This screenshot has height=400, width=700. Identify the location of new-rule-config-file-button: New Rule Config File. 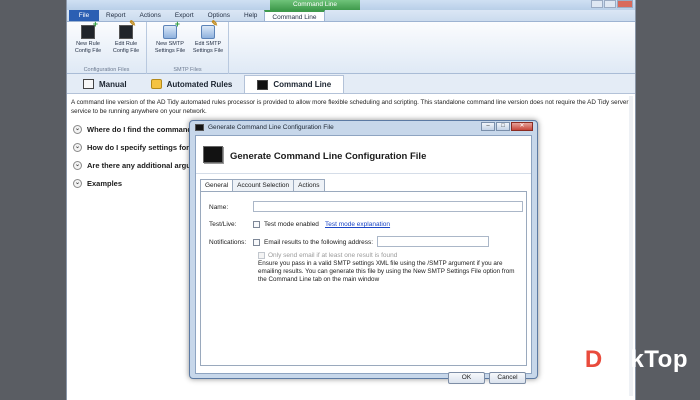
(88, 37).